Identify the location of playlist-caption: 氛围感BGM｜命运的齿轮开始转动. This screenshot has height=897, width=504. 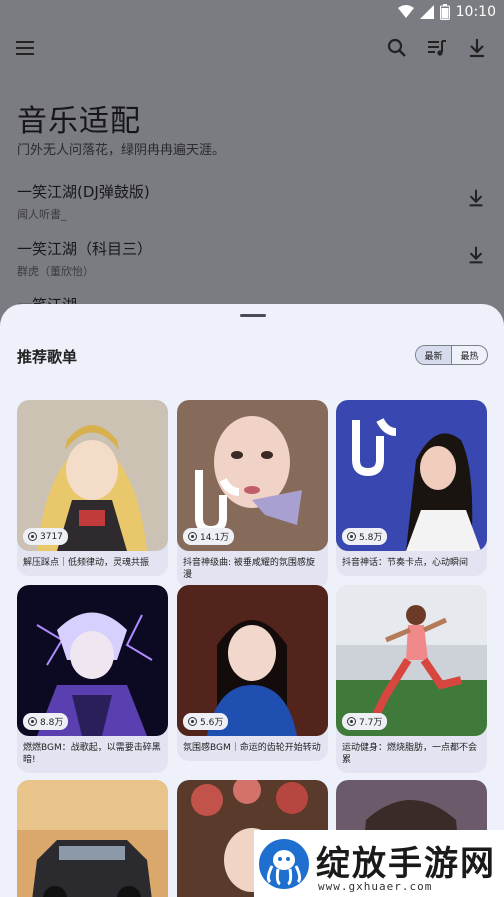
(252, 748).